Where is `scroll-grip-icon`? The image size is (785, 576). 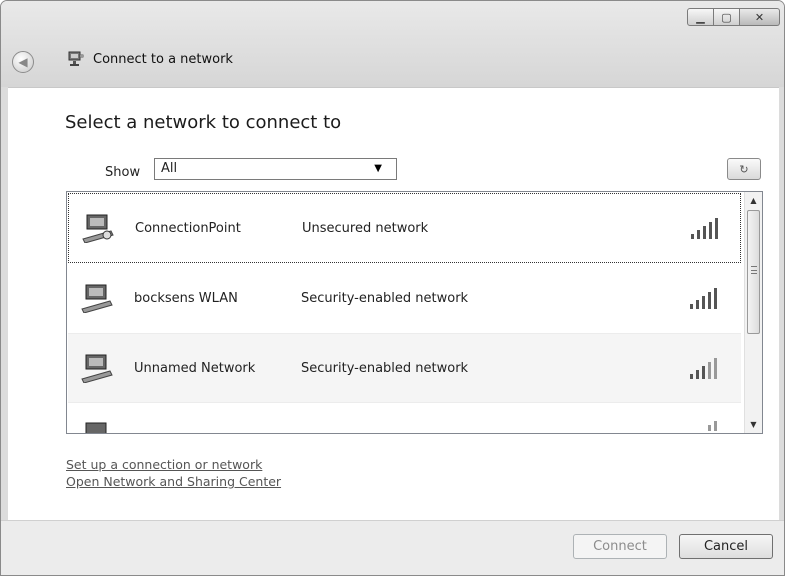
scroll-grip-icon is located at coordinates (754, 270).